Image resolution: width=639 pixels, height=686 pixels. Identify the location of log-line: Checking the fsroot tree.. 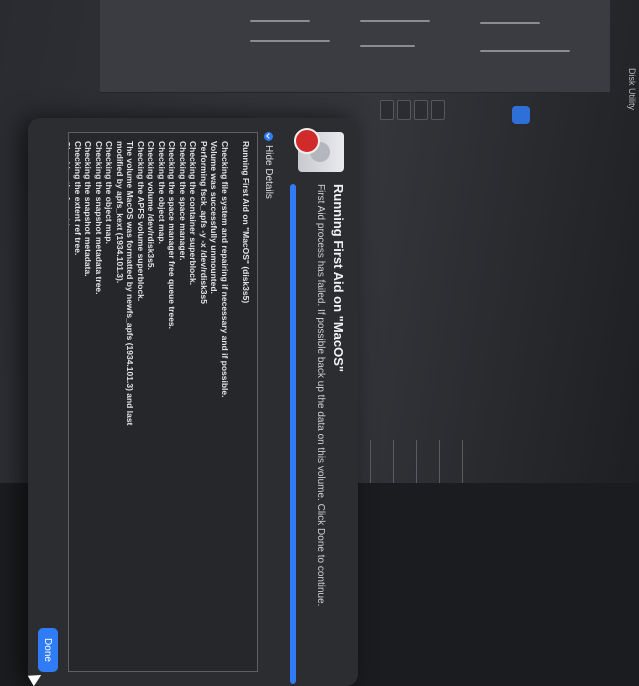
(70, 191).